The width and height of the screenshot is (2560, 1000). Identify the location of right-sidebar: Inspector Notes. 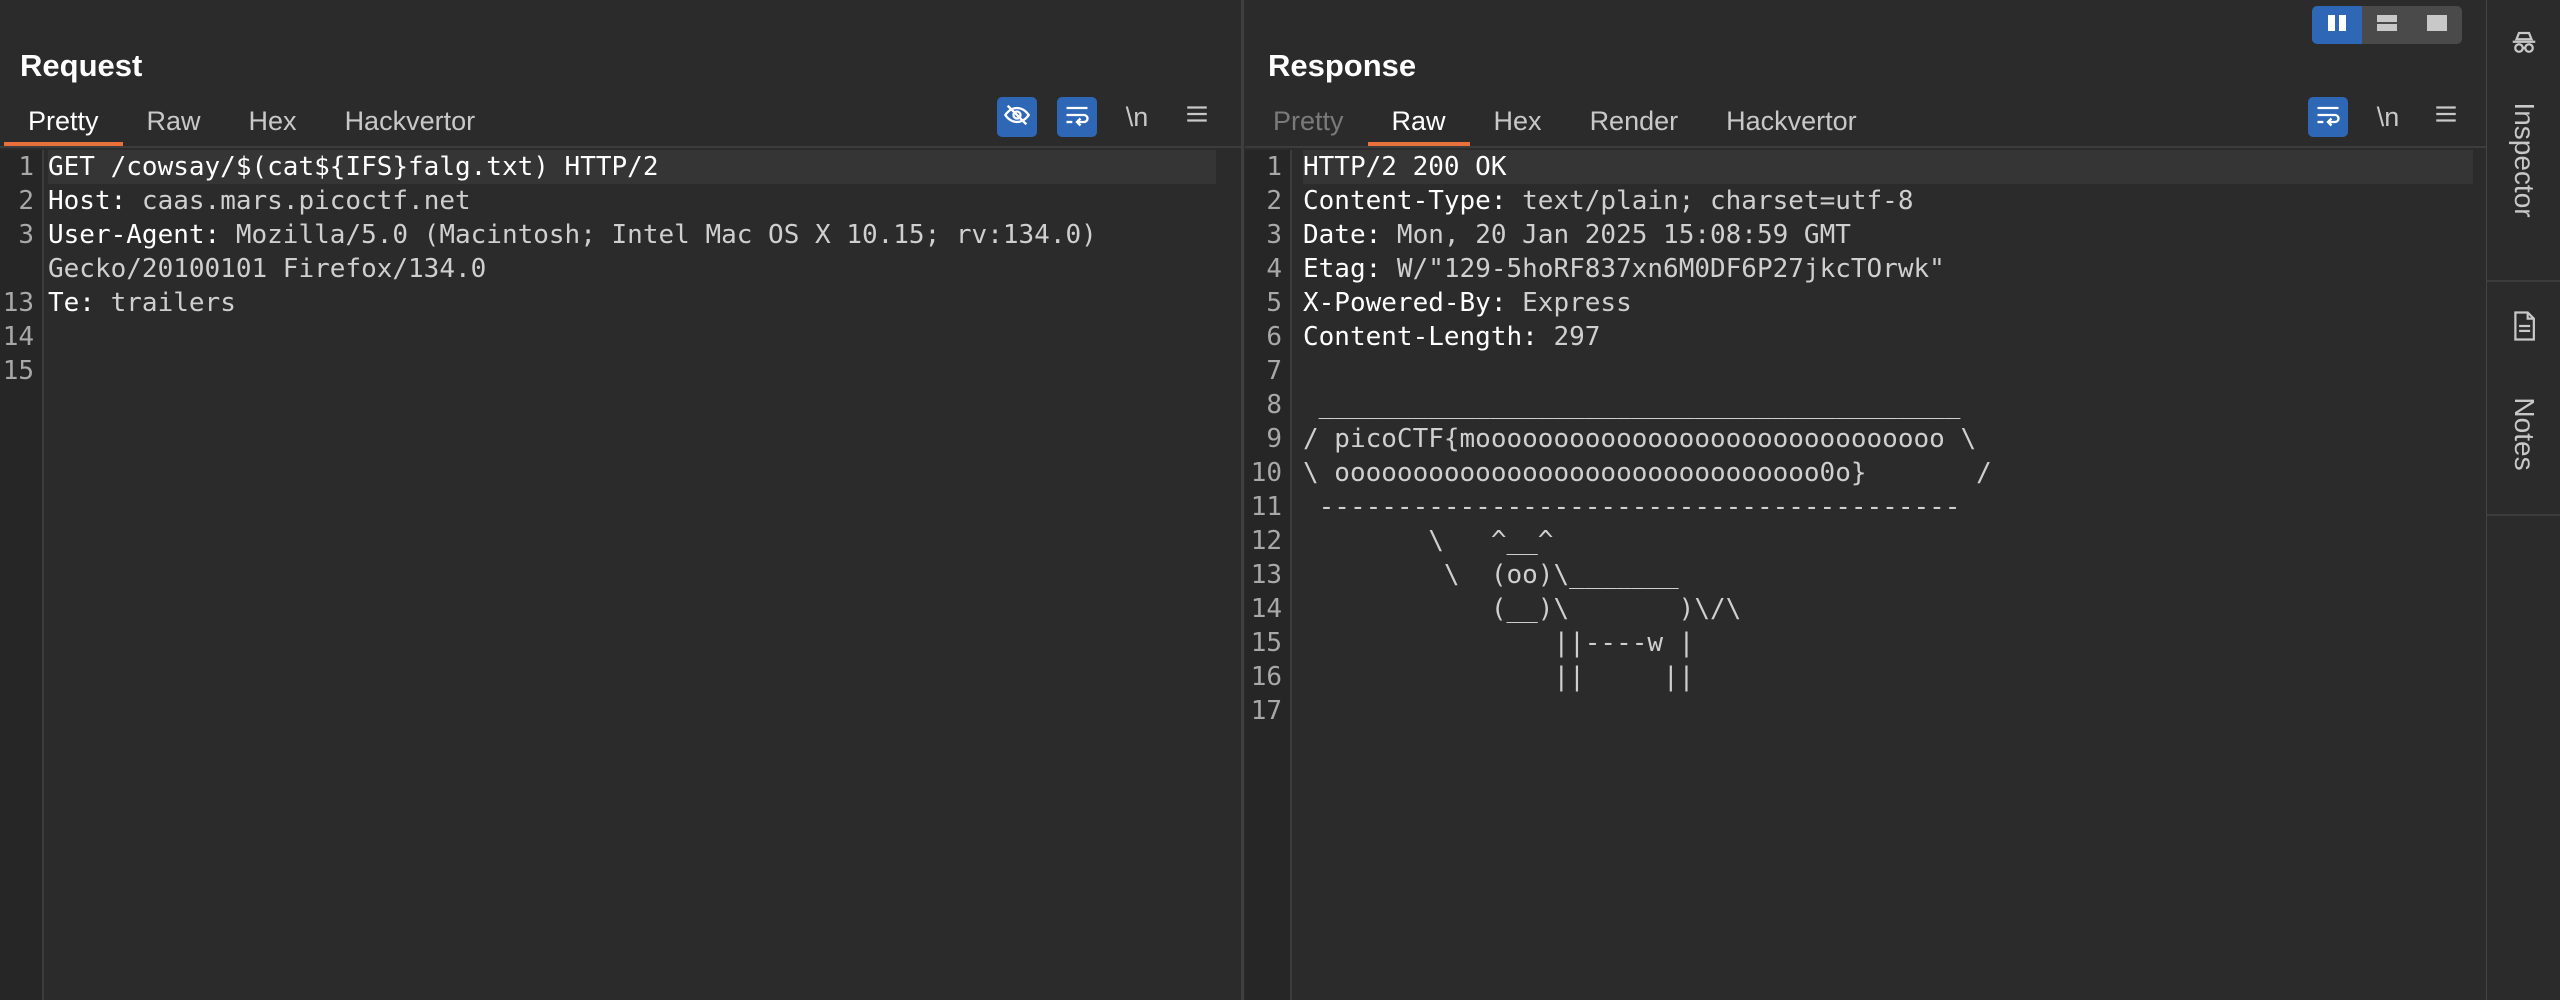
(2523, 500).